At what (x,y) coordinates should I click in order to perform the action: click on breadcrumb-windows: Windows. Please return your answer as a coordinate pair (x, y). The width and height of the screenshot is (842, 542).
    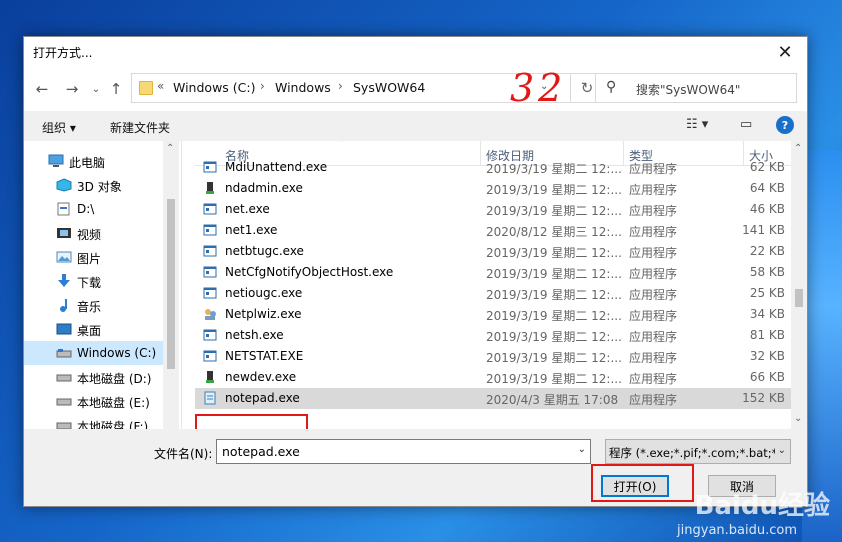
    Looking at the image, I should click on (303, 87).